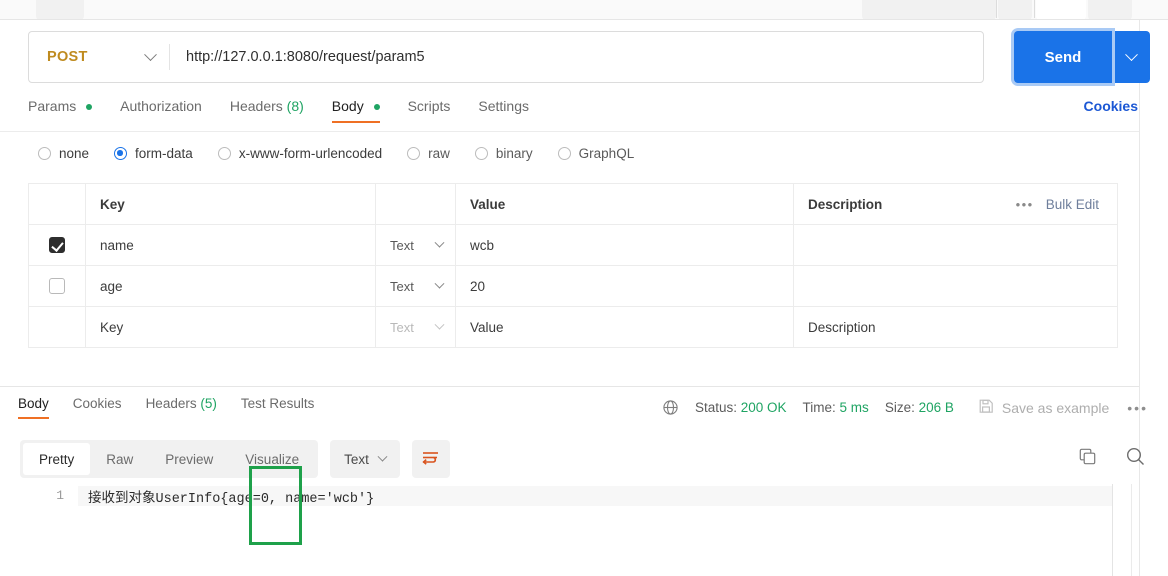 The image size is (1168, 576). Describe the element at coordinates (161, 110) in the screenshot. I see `tab-authorization: Authorization` at that location.